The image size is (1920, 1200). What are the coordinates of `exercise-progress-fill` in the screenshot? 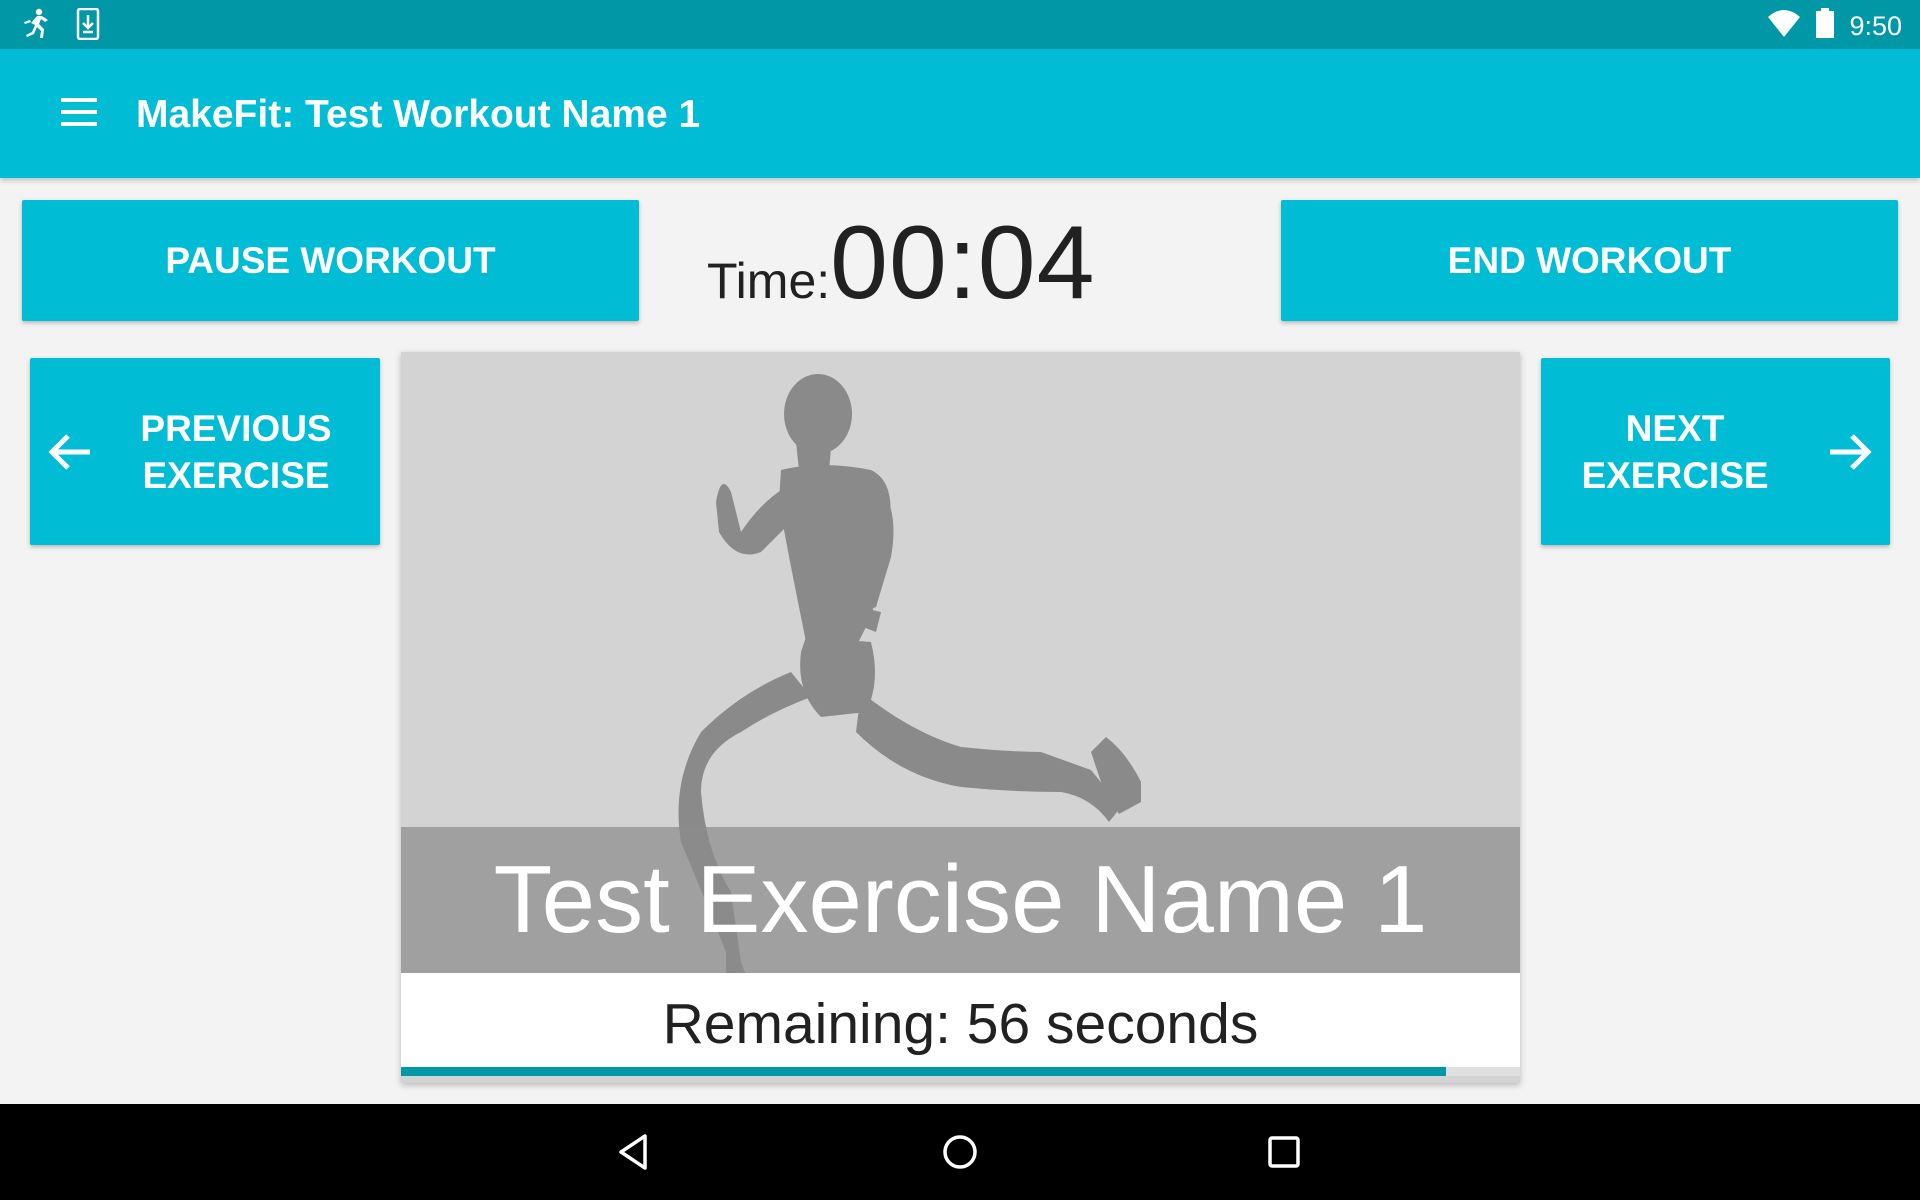 It's located at (924, 1071).